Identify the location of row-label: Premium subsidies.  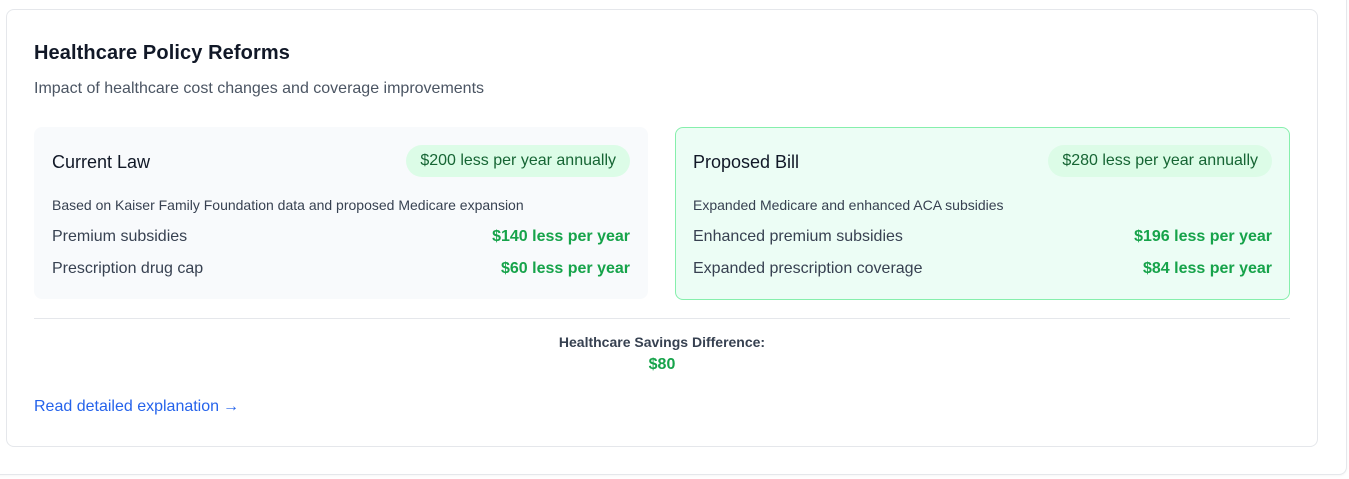
(120, 236).